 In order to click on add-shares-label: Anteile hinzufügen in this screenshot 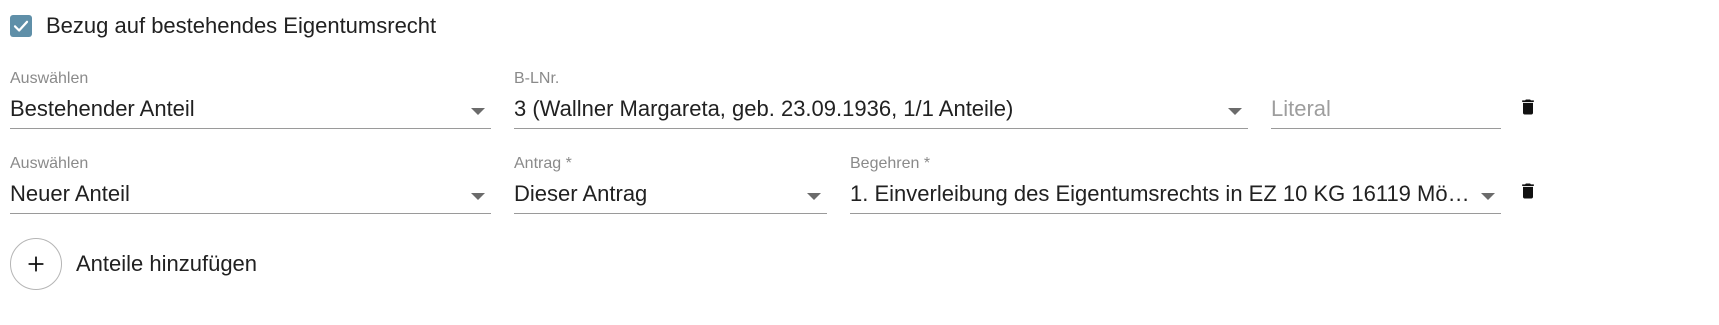, I will do `click(166, 264)`.